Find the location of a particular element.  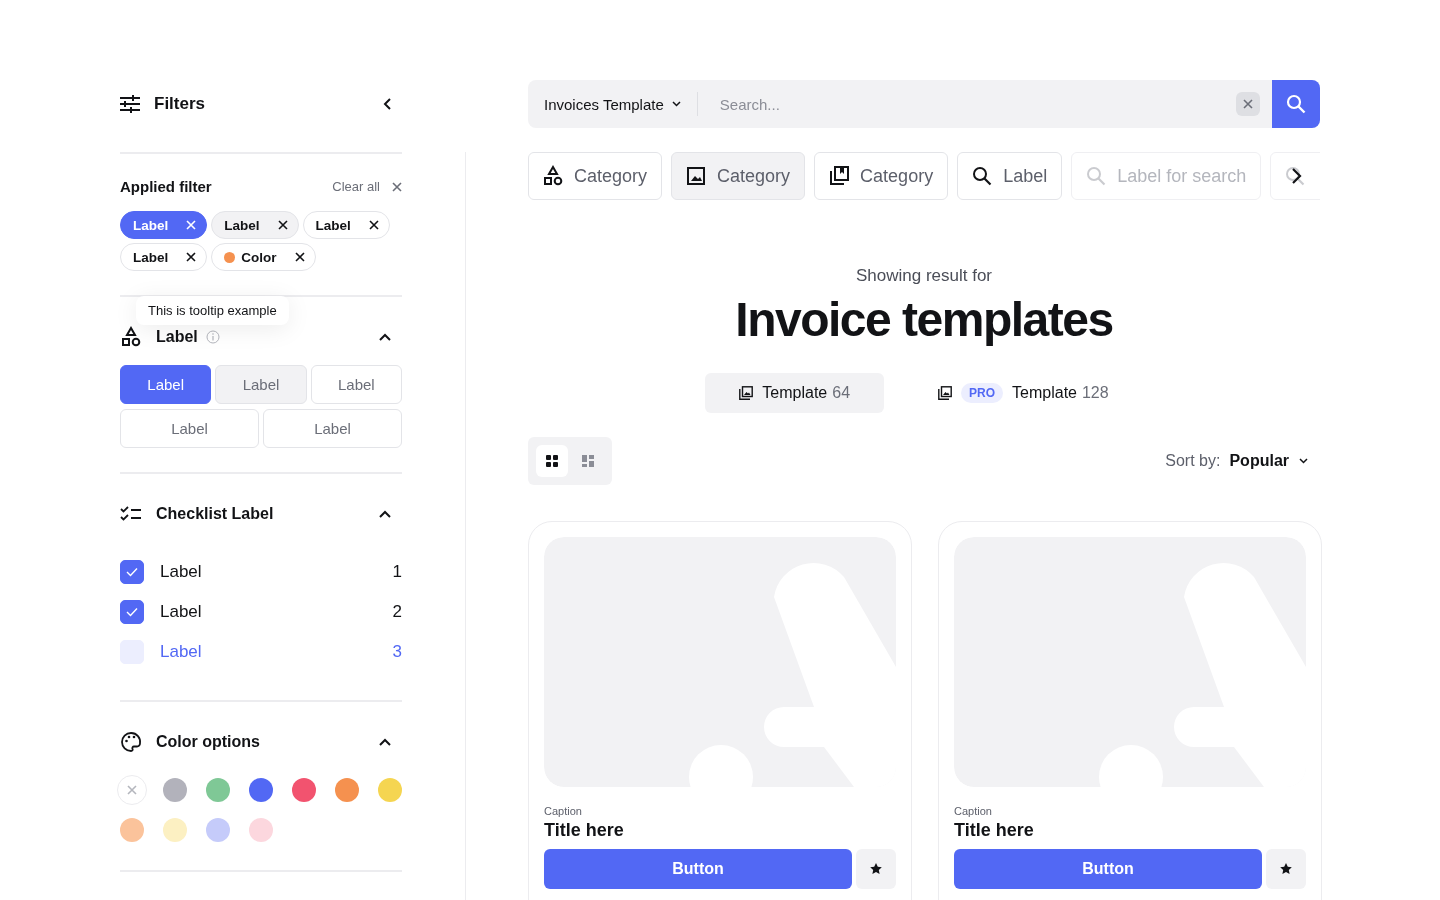

section-title: Label is located at coordinates (177, 337).